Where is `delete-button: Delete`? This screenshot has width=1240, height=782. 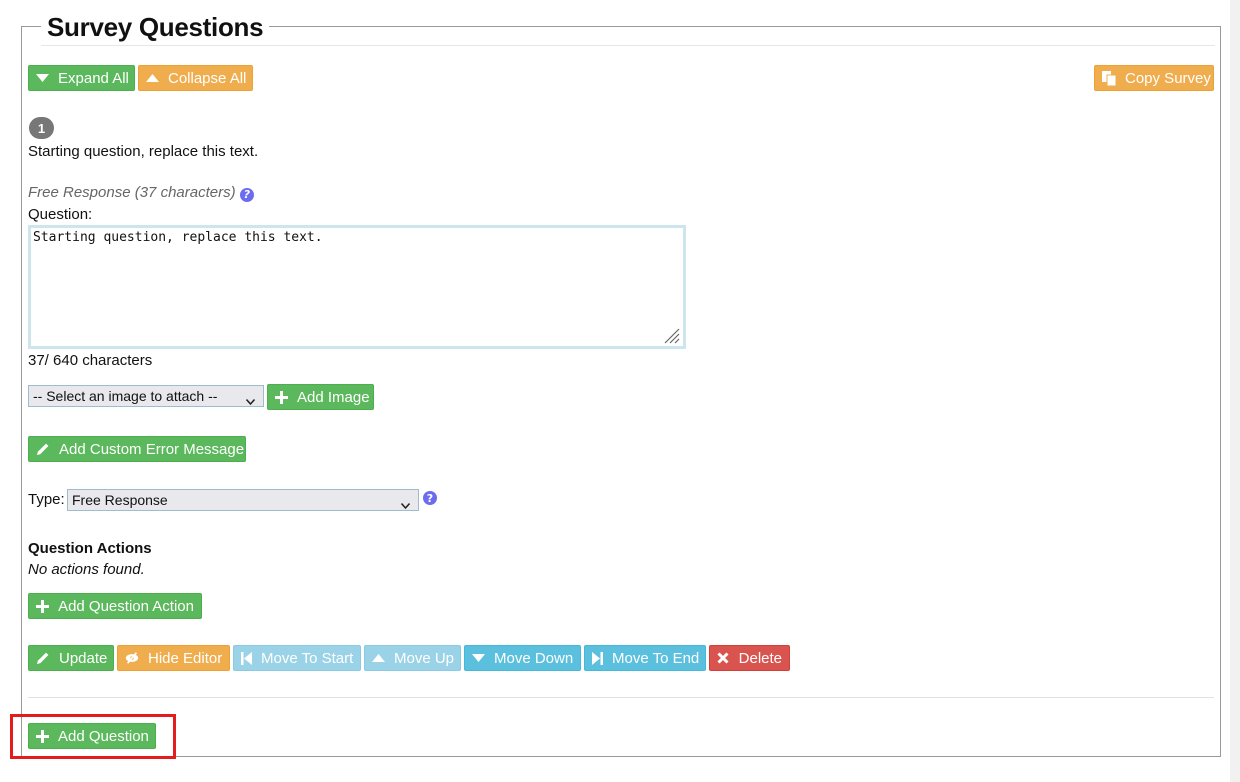
delete-button: Delete is located at coordinates (749, 658).